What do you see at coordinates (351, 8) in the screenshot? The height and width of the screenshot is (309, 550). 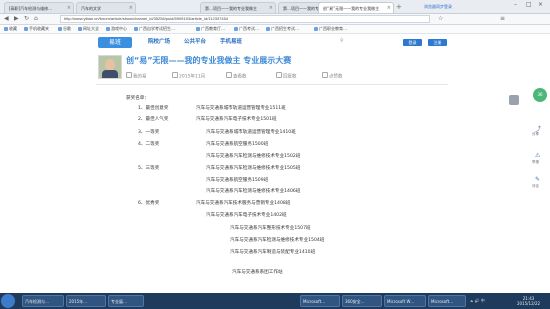 I see `tab-label: 创“易”无限——我的专业我做主` at bounding box center [351, 8].